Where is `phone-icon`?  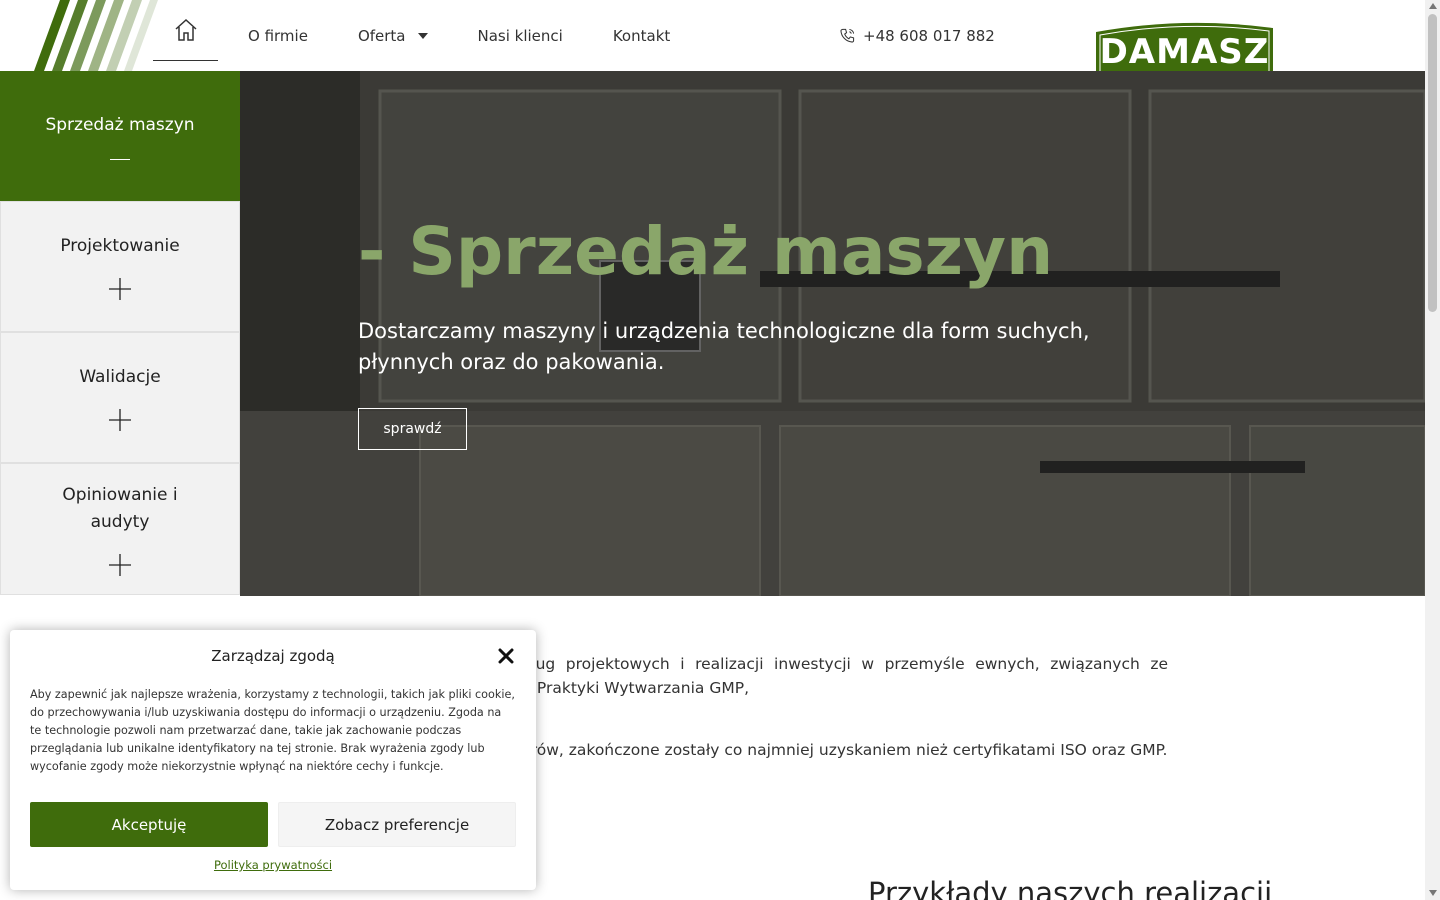 phone-icon is located at coordinates (847, 35).